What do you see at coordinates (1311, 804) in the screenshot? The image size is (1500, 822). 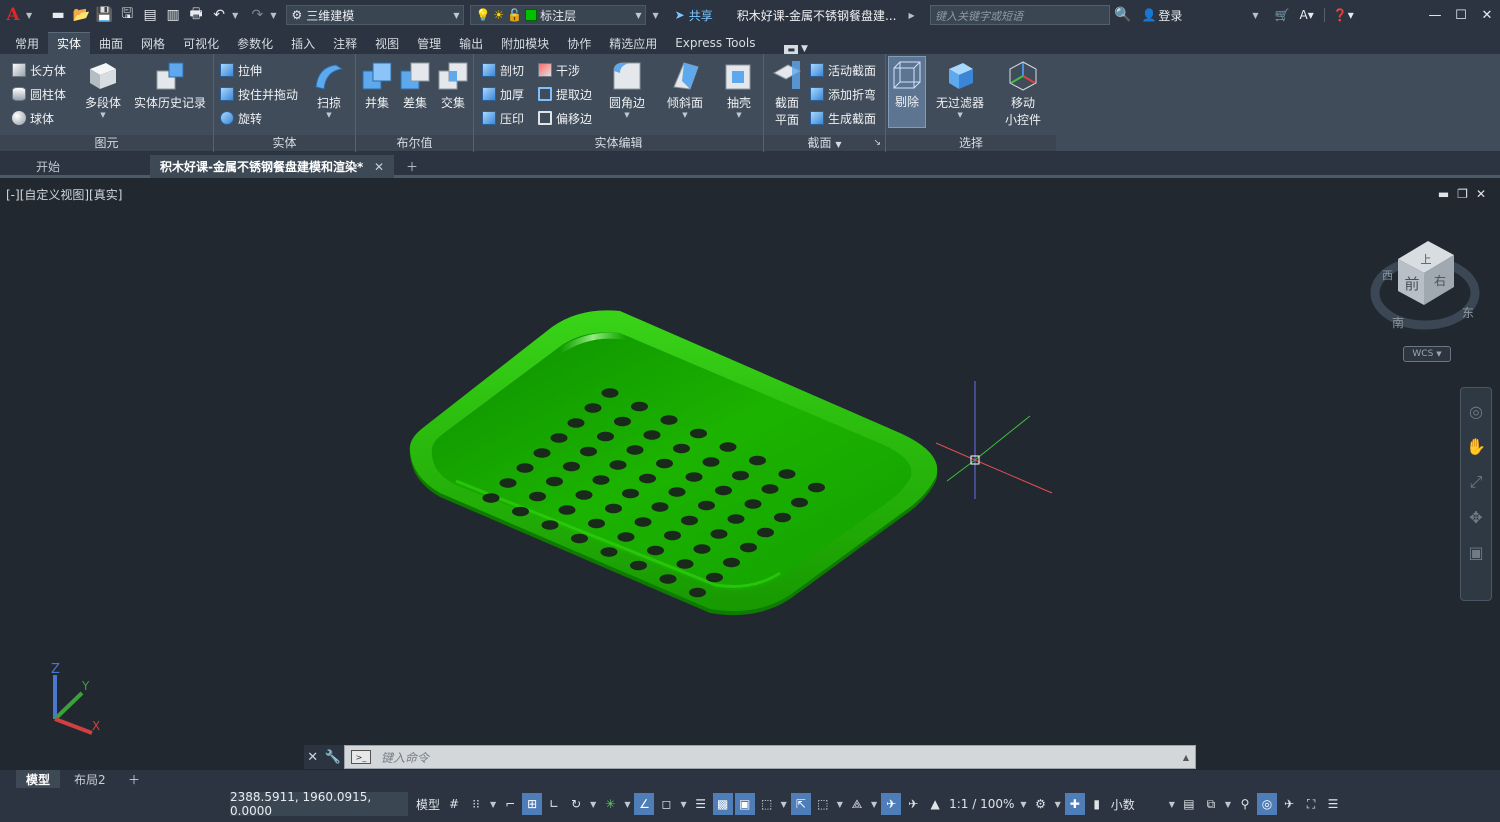 I see `clean-screen-icon: ⛶` at bounding box center [1311, 804].